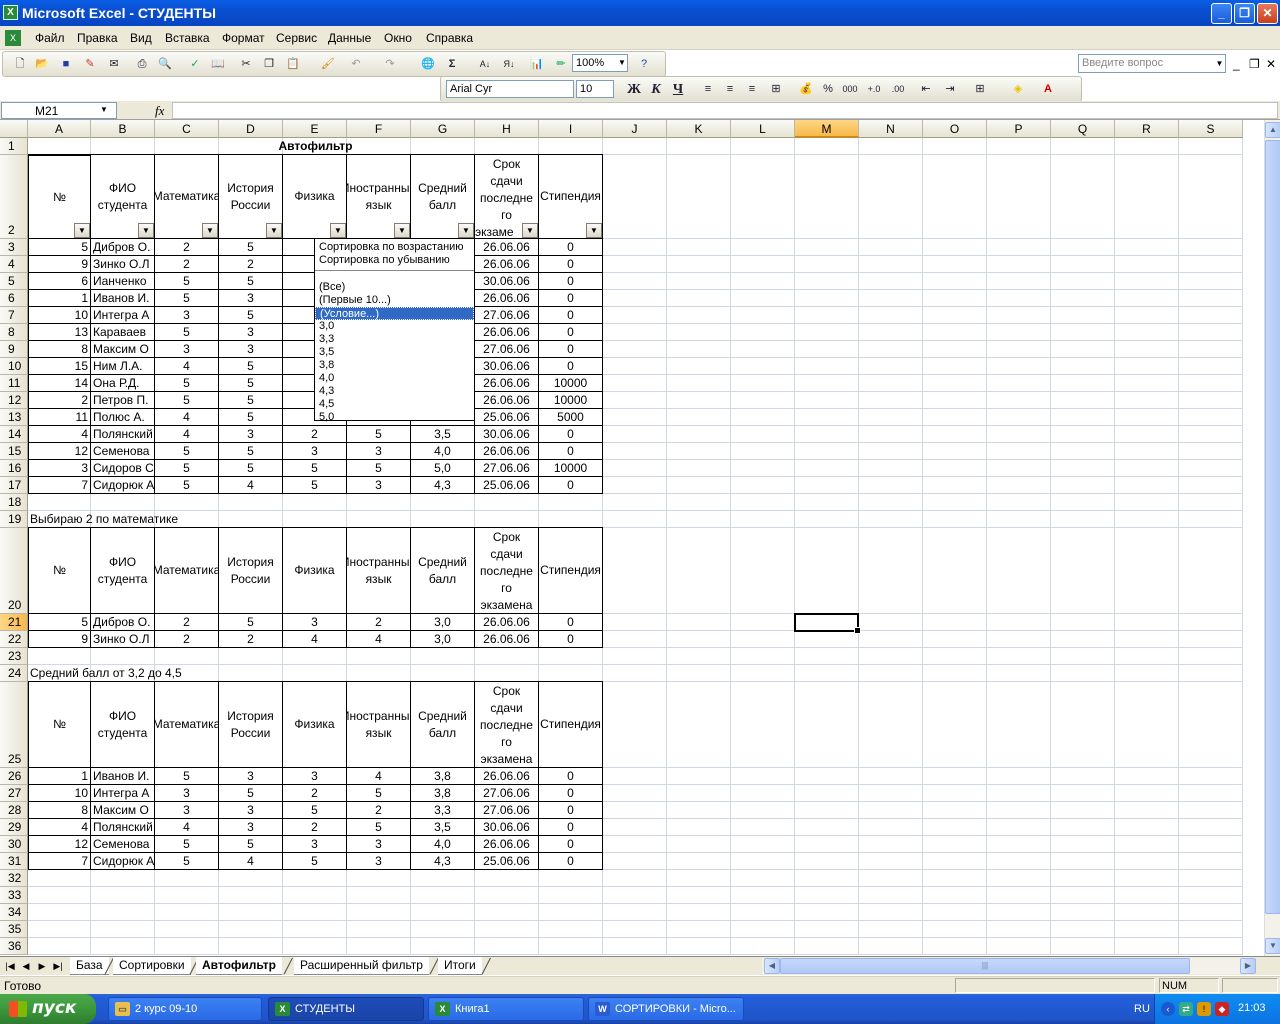  Describe the element at coordinates (20, 64) in the screenshot. I see `new-icon: 🗋` at that location.